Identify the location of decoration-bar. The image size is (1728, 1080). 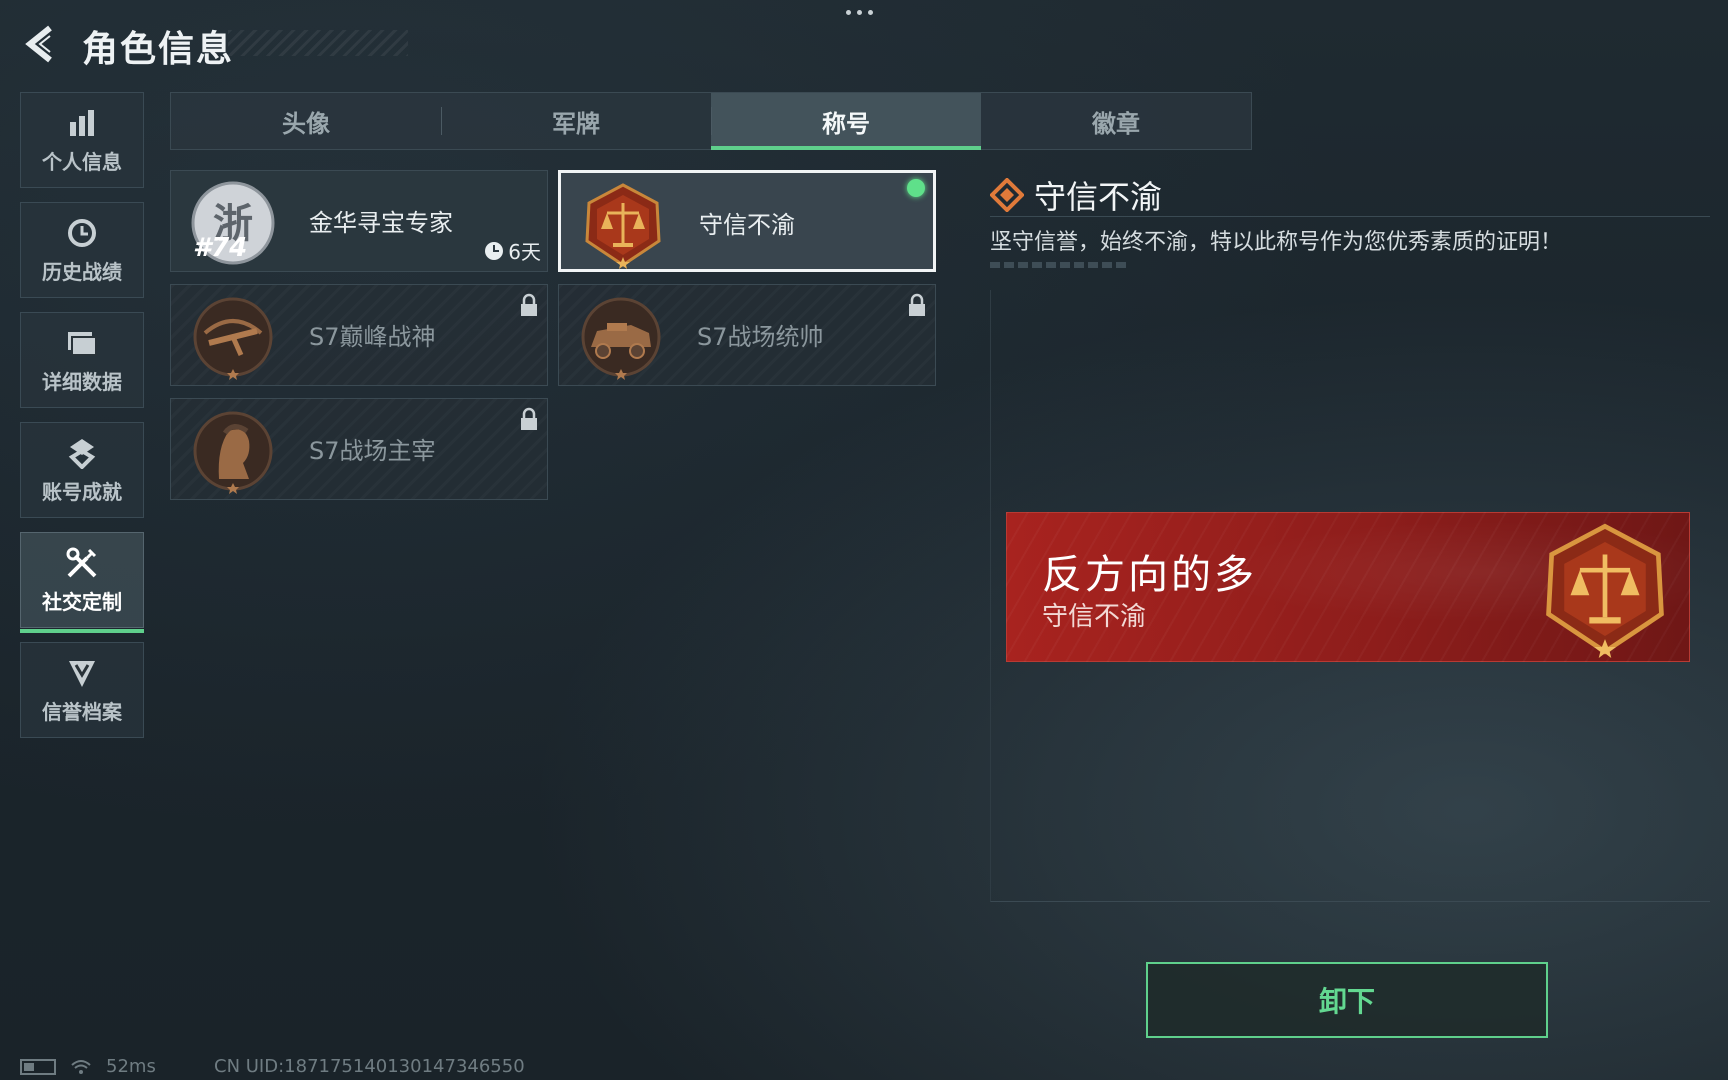
(1058, 265).